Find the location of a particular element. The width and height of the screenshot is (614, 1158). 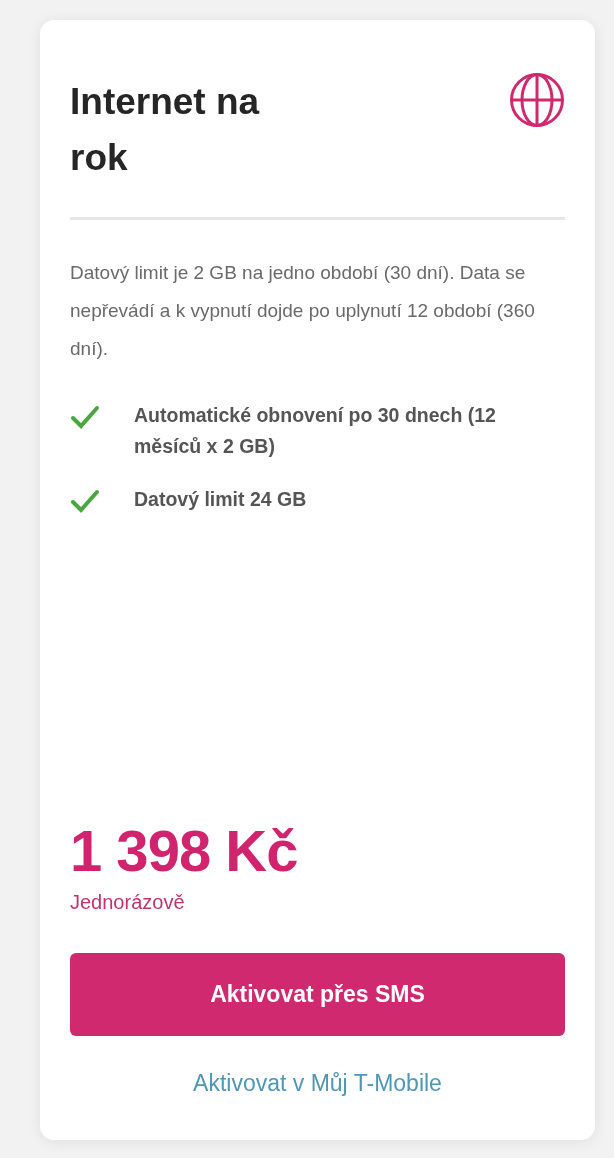

price-note: Jednorázově is located at coordinates (128, 902).